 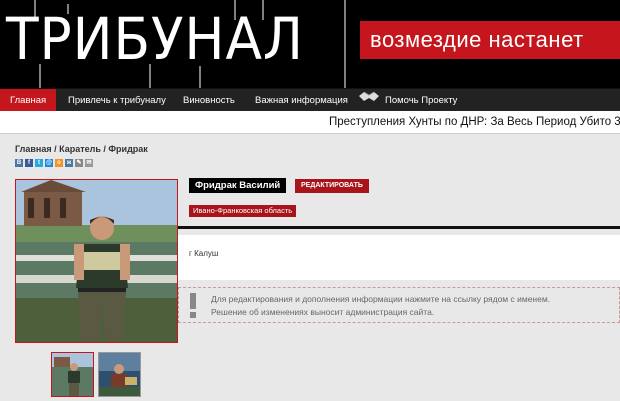 What do you see at coordinates (89, 163) in the screenshot?
I see `mail-icon: ✉` at bounding box center [89, 163].